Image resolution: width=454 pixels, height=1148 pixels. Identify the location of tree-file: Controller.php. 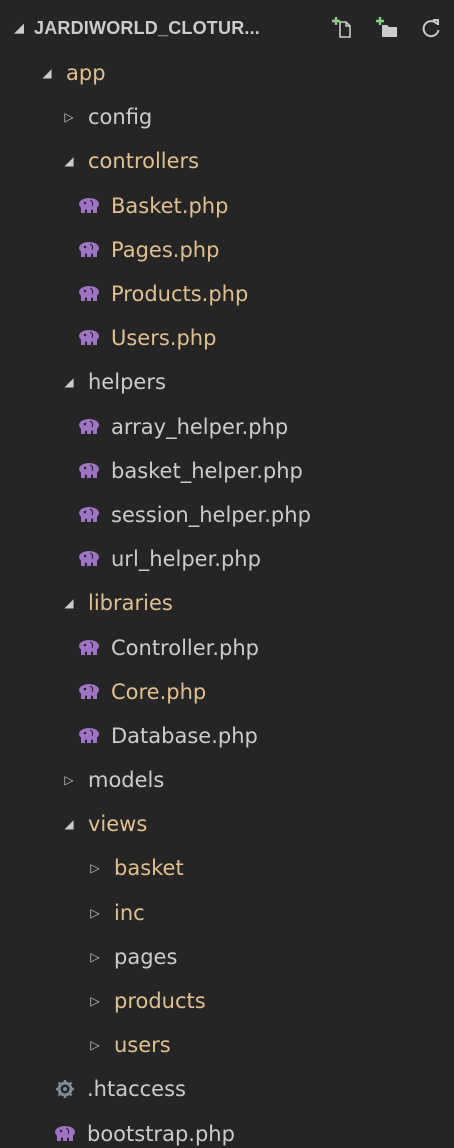
(227, 647).